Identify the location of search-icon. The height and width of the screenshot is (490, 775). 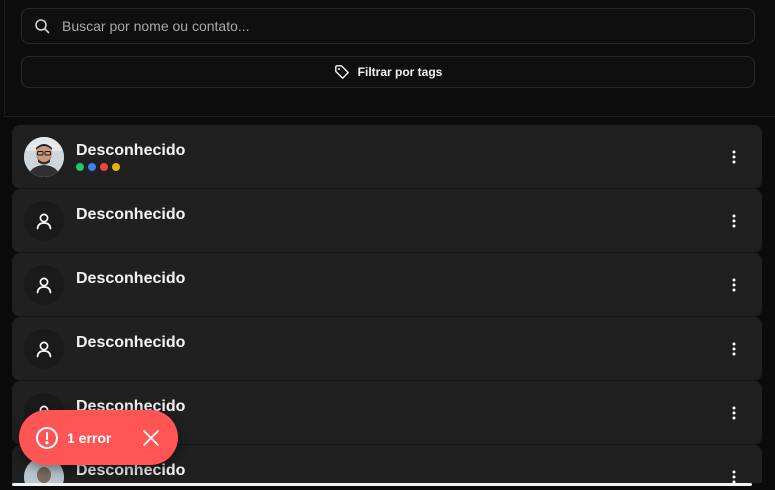
(42, 26).